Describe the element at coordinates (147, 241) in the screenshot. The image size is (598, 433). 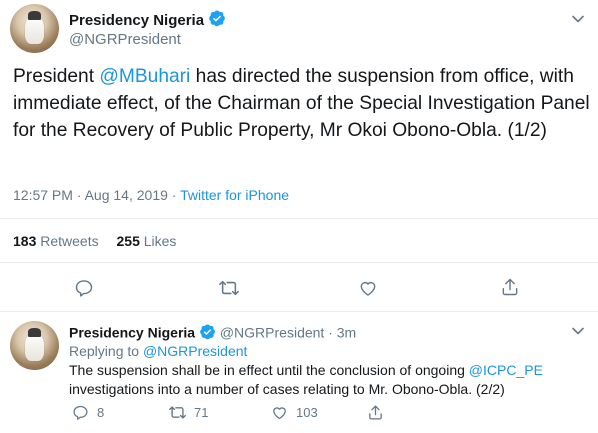
I see `likes-stat: 255 Likes` at that location.